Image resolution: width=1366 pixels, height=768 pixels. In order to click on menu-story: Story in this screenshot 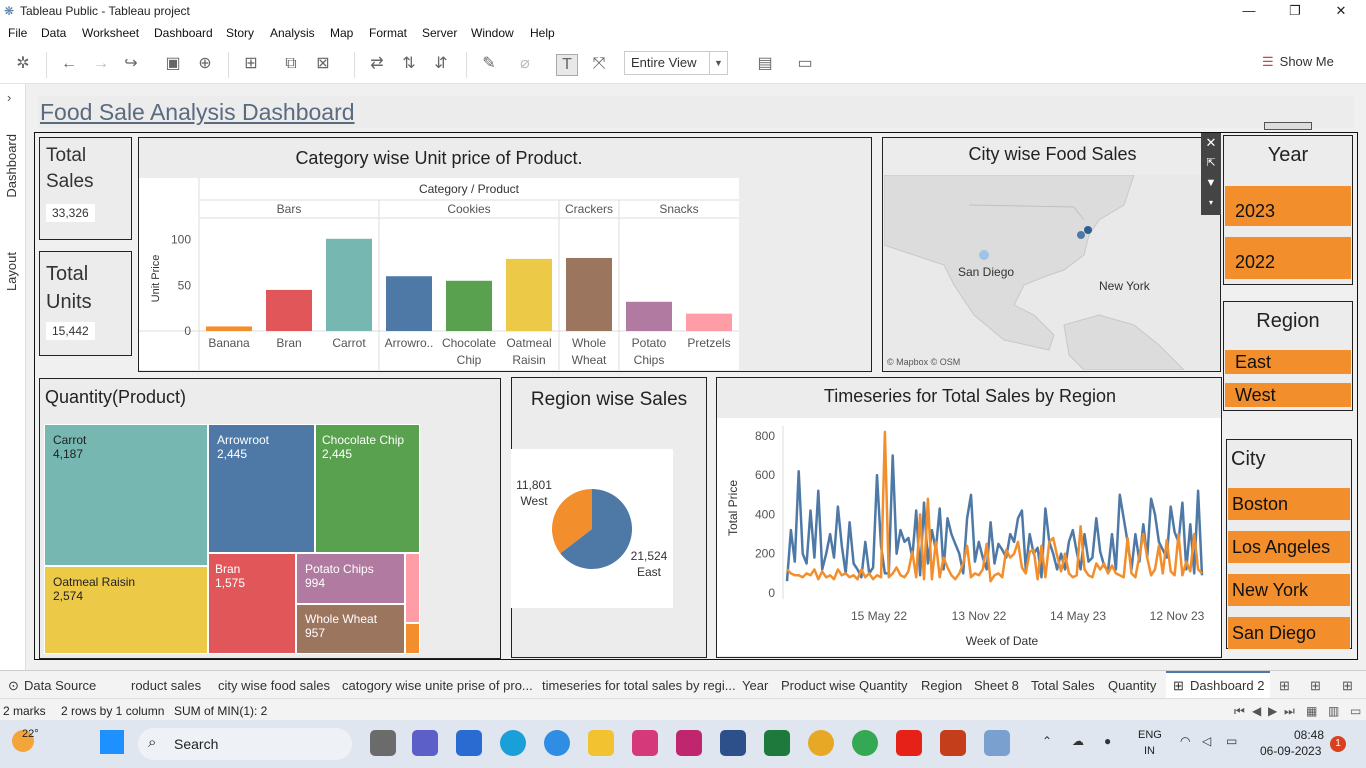, I will do `click(240, 33)`.